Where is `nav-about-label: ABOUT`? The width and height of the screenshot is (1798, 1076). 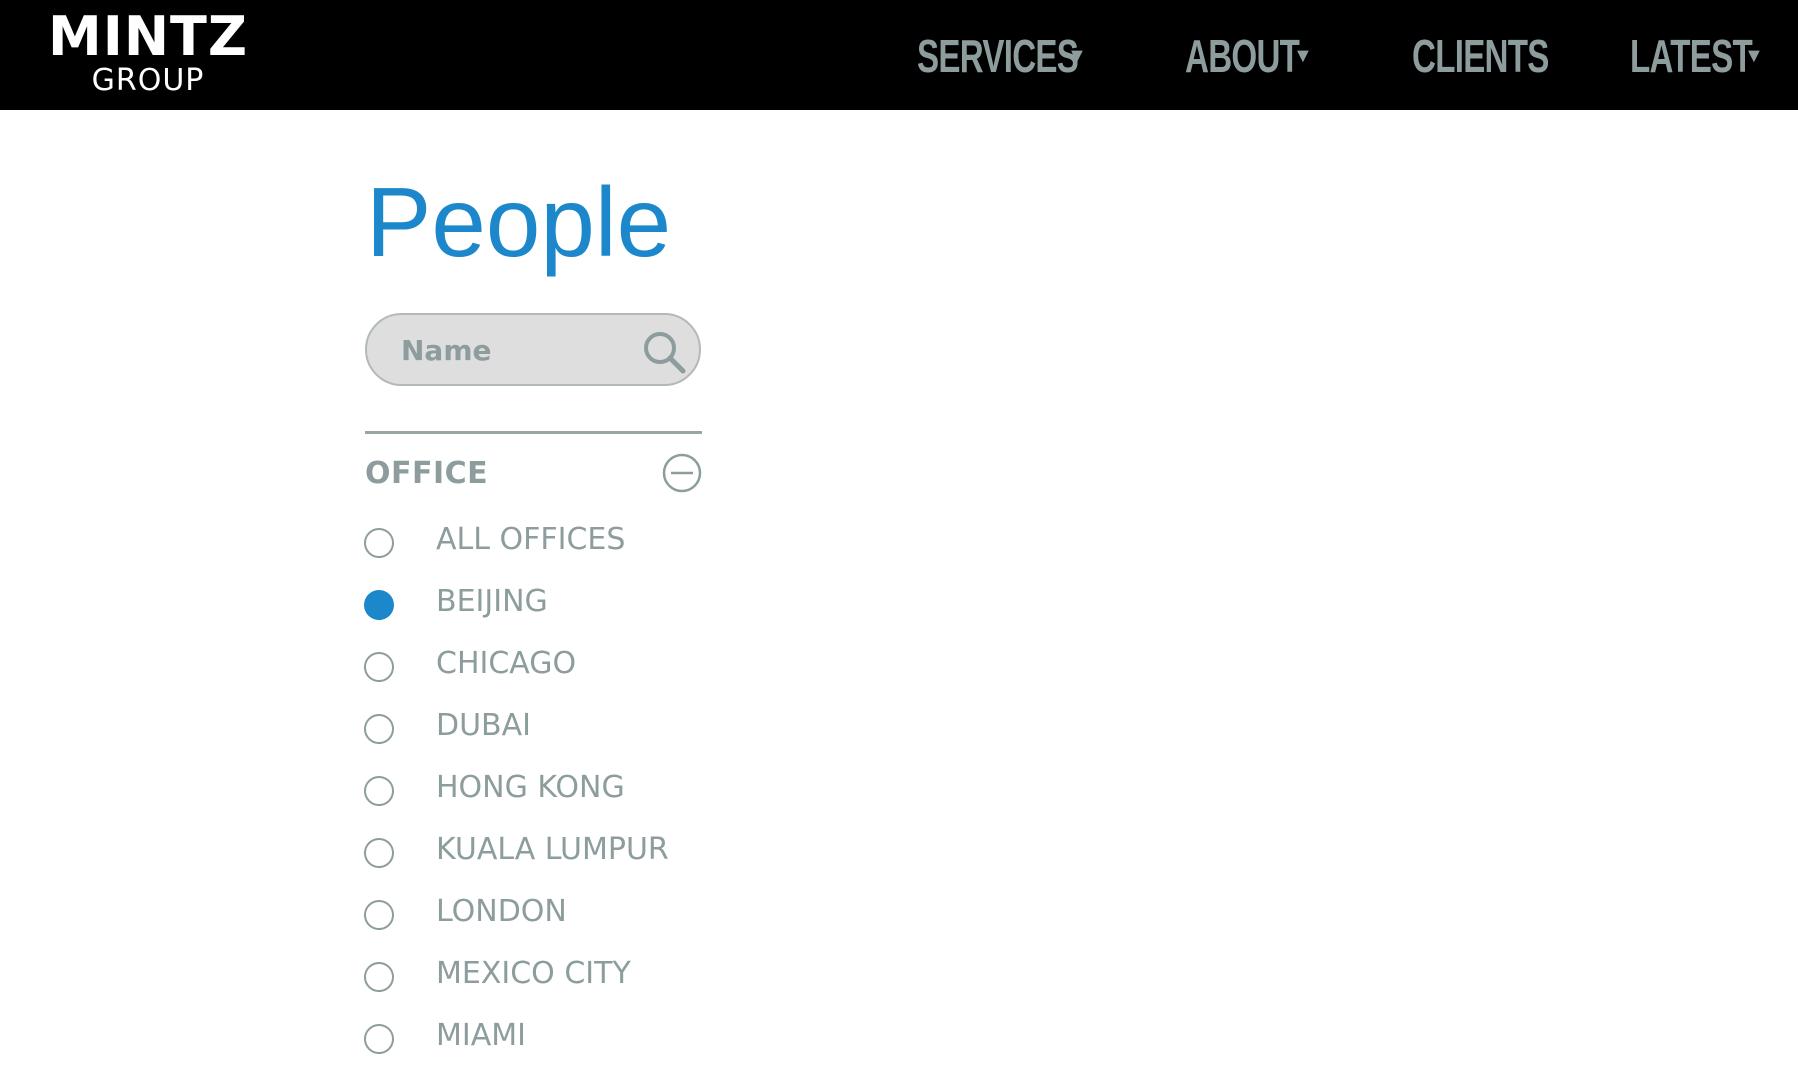 nav-about-label: ABOUT is located at coordinates (1242, 56).